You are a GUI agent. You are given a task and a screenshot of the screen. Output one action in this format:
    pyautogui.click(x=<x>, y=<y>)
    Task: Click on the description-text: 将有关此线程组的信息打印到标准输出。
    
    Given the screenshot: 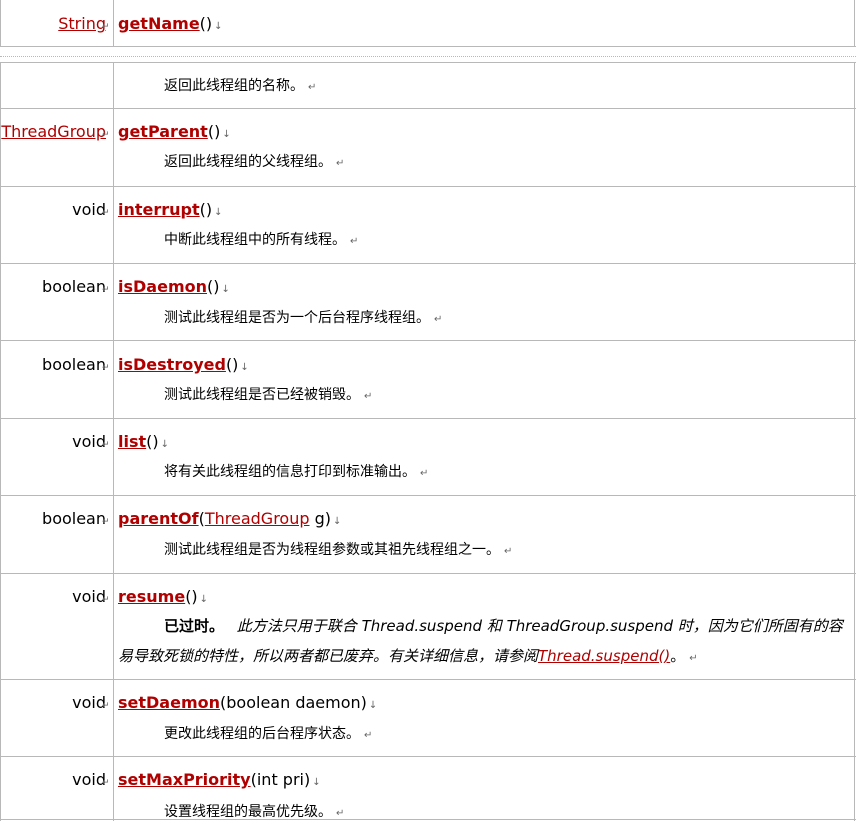 What is the action you would take?
    pyautogui.click(x=290, y=472)
    